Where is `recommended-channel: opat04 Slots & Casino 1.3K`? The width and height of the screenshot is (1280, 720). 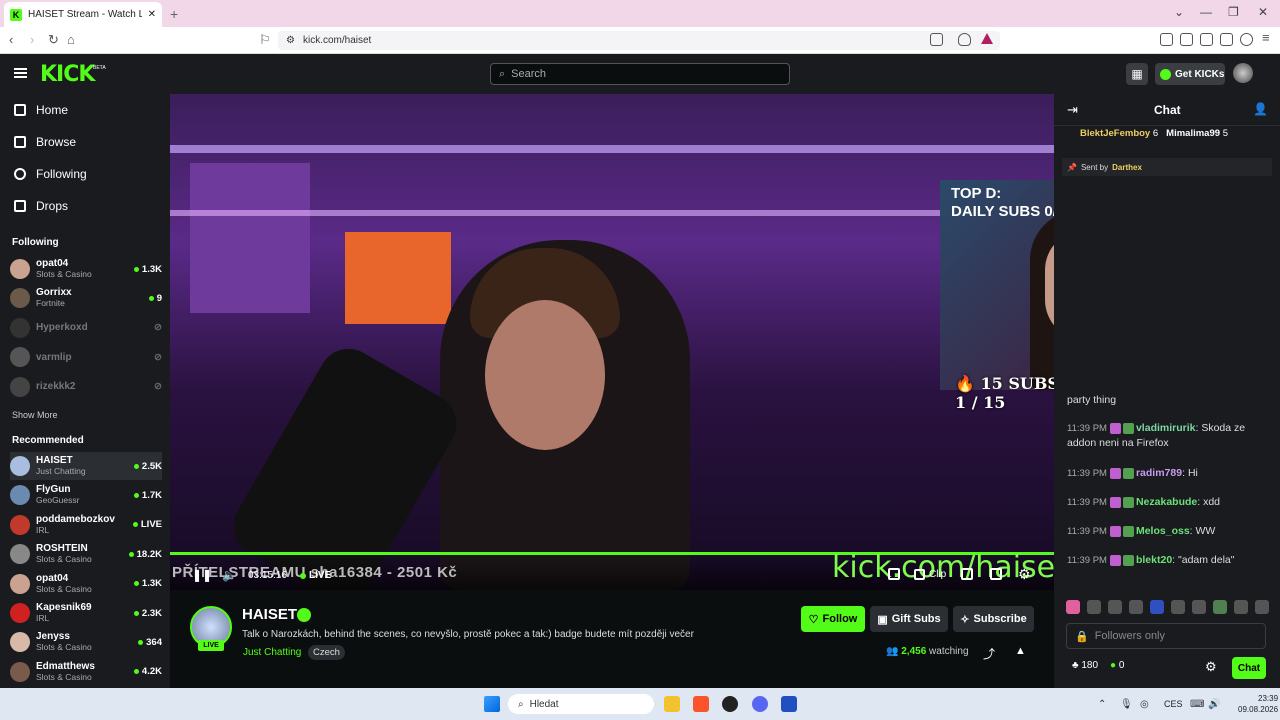 recommended-channel: opat04 Slots & Casino 1.3K is located at coordinates (86, 584).